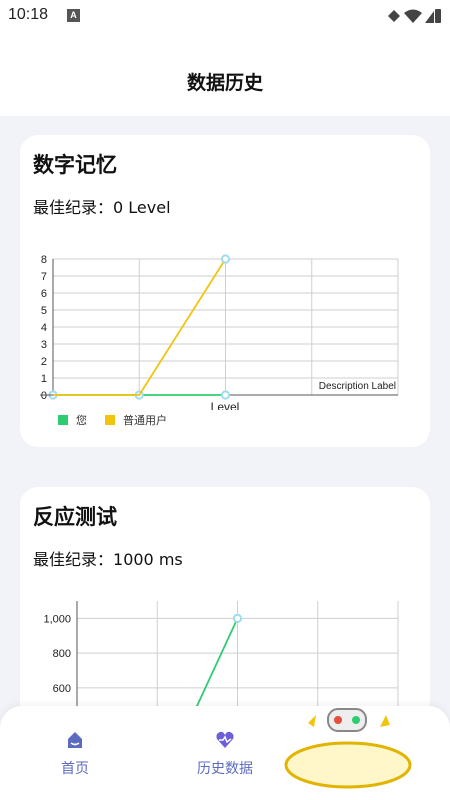 Image resolution: width=450 pixels, height=800 pixels. What do you see at coordinates (28, 14) in the screenshot?
I see `status-time: 10:18` at bounding box center [28, 14].